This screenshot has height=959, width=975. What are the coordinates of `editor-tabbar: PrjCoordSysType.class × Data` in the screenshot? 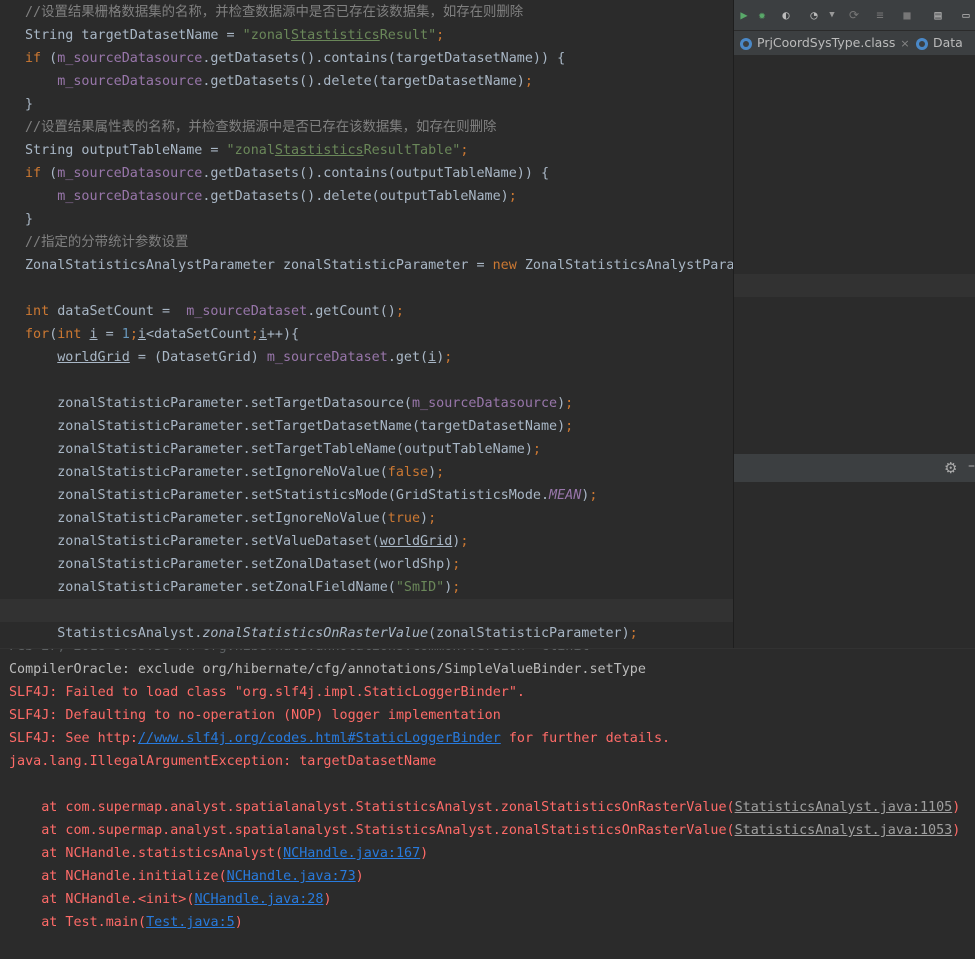 It's located at (854, 43).